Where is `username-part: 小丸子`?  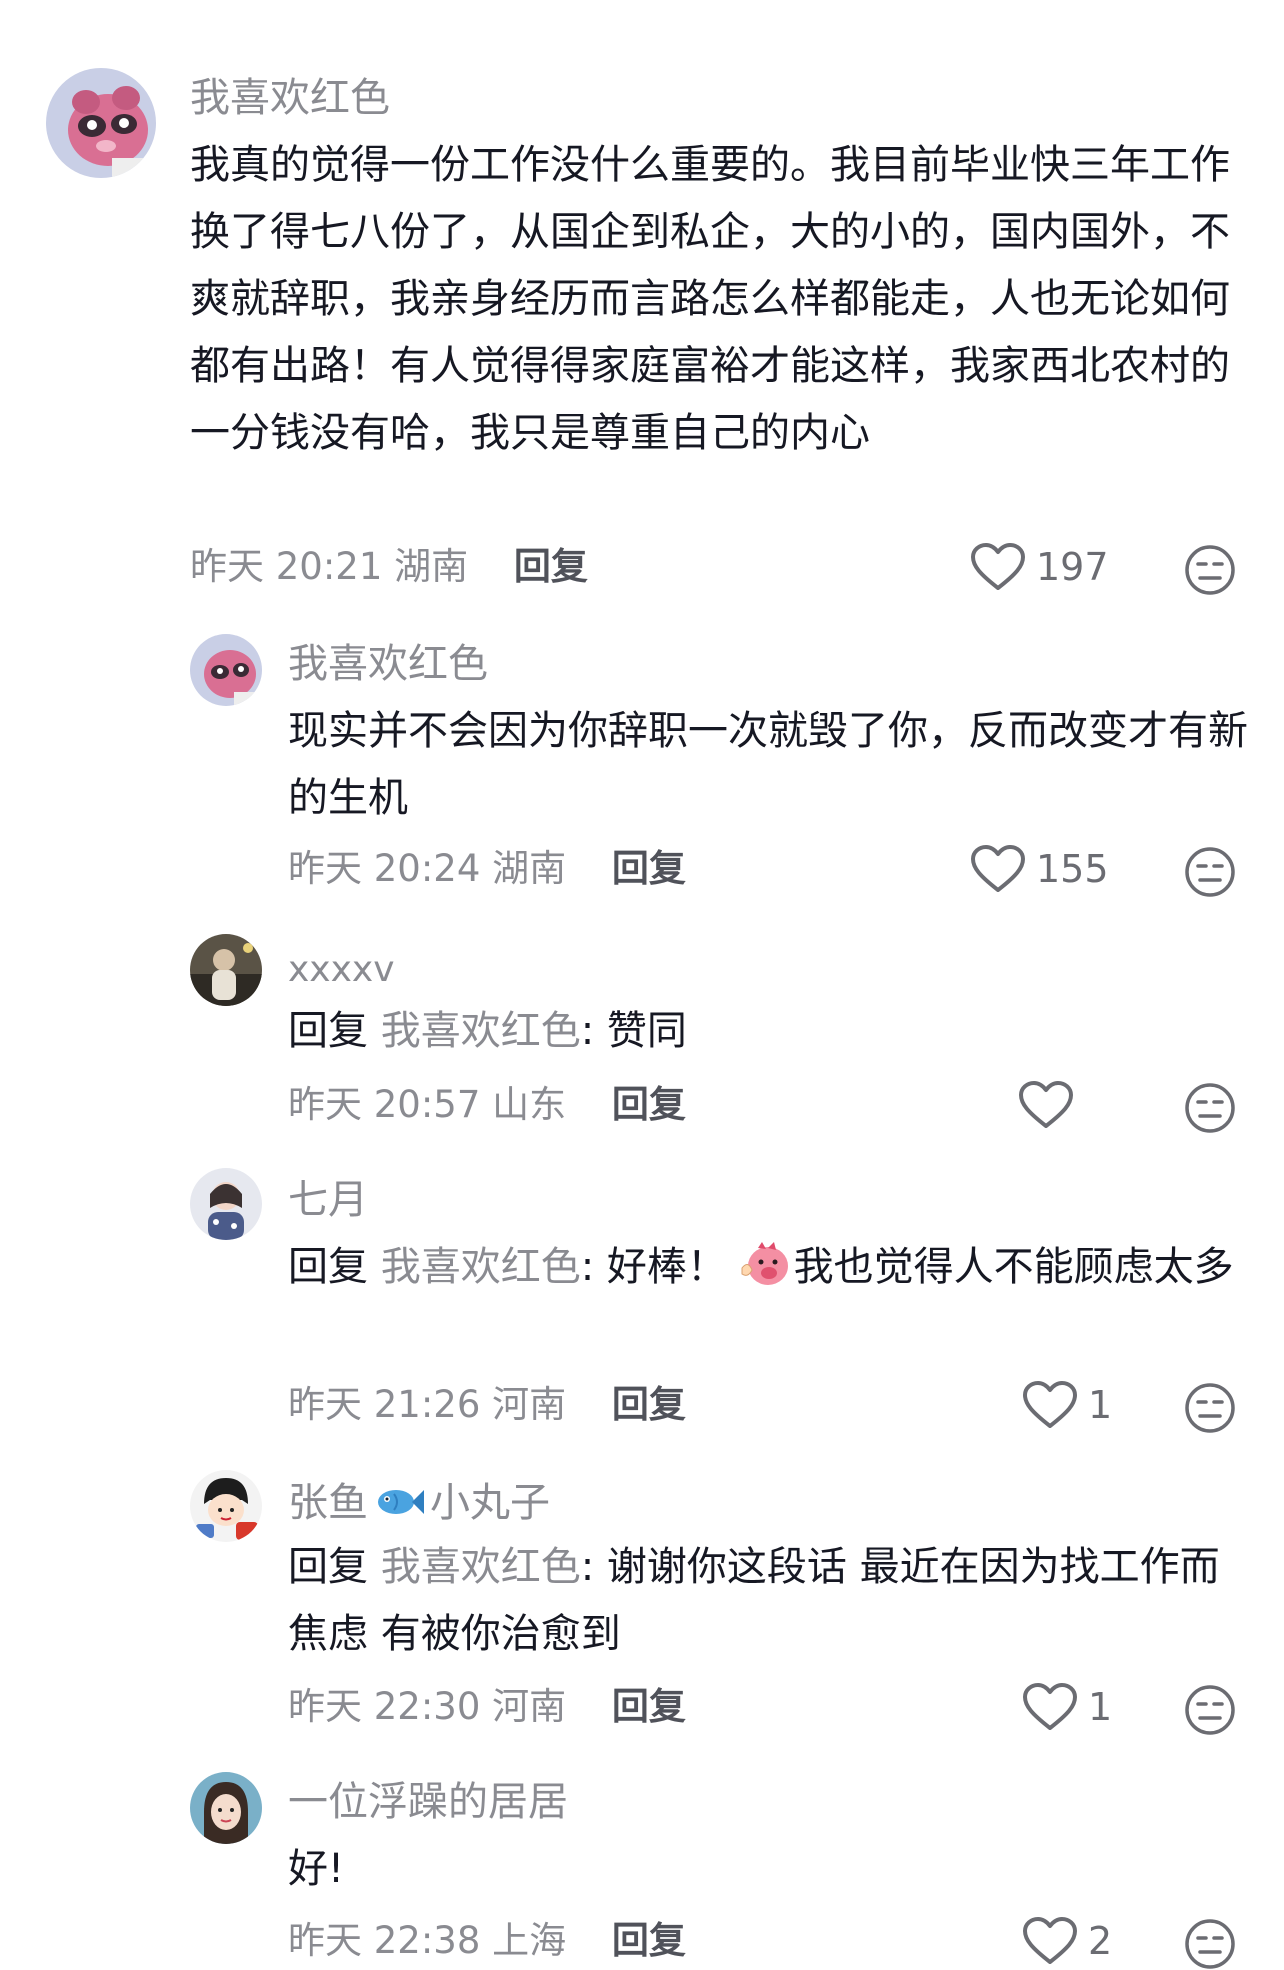 username-part: 小丸子 is located at coordinates (490, 1503).